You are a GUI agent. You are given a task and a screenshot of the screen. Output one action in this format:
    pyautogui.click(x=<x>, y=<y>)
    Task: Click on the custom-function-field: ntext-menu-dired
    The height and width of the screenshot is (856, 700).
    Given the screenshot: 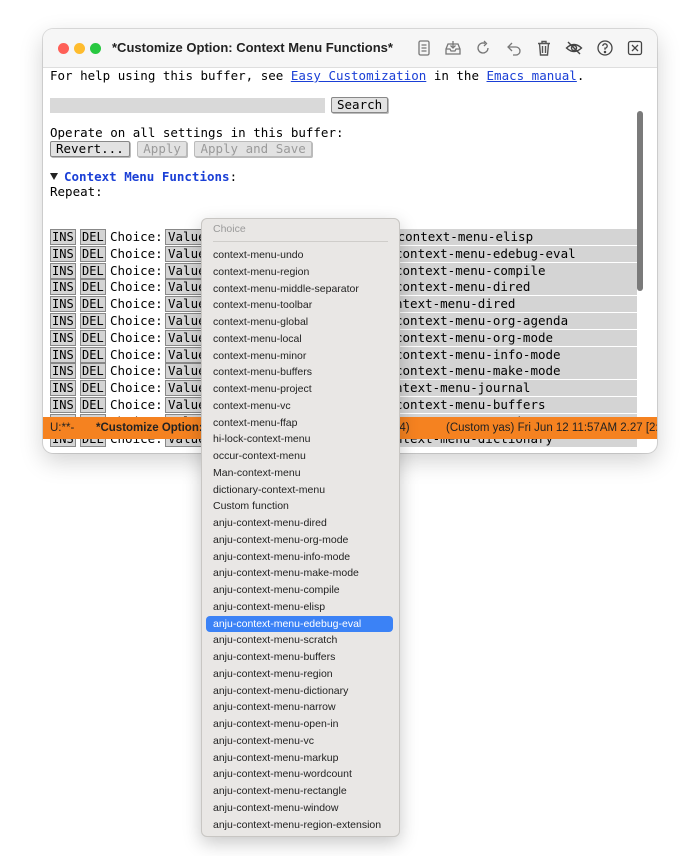 What is the action you would take?
    pyautogui.click(x=516, y=304)
    